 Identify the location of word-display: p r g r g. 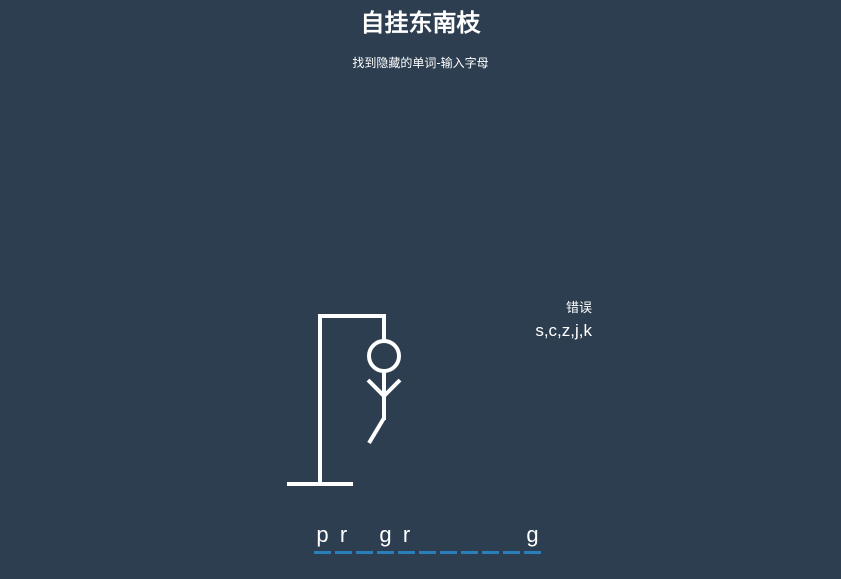
(429, 536).